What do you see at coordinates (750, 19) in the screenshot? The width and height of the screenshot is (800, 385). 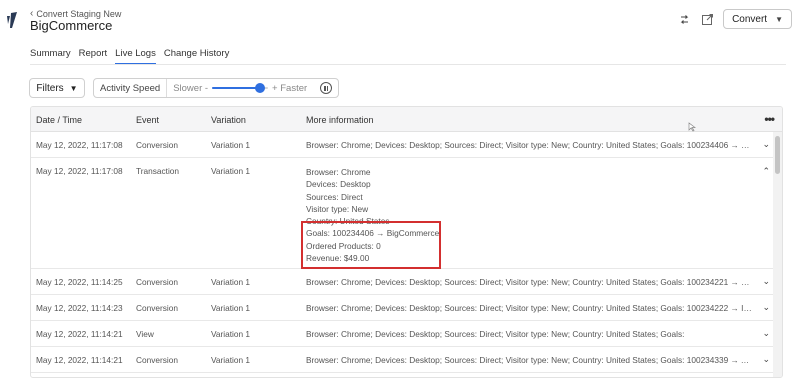 I see `project-dropdown-label: Convert` at bounding box center [750, 19].